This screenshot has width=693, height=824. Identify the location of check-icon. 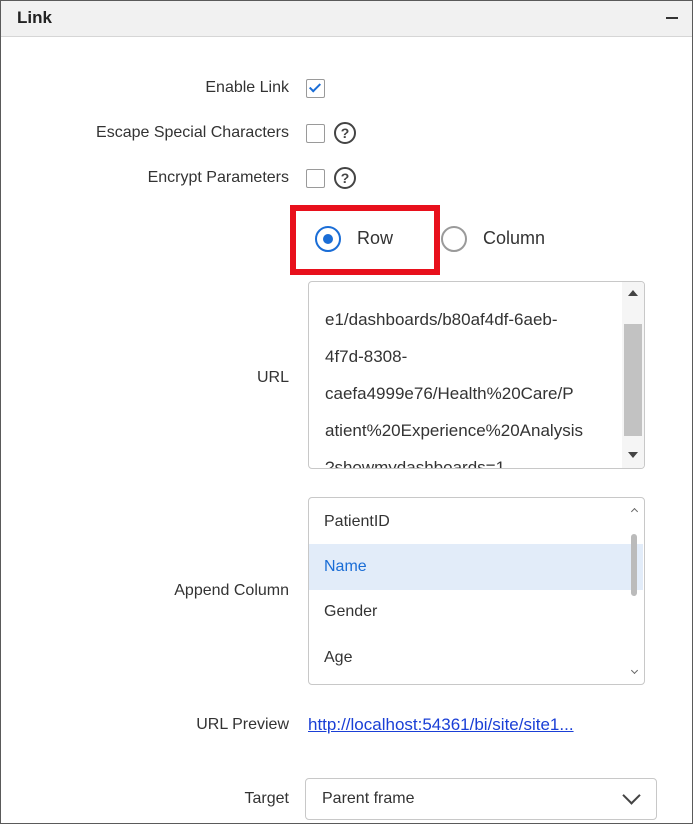
(315, 86).